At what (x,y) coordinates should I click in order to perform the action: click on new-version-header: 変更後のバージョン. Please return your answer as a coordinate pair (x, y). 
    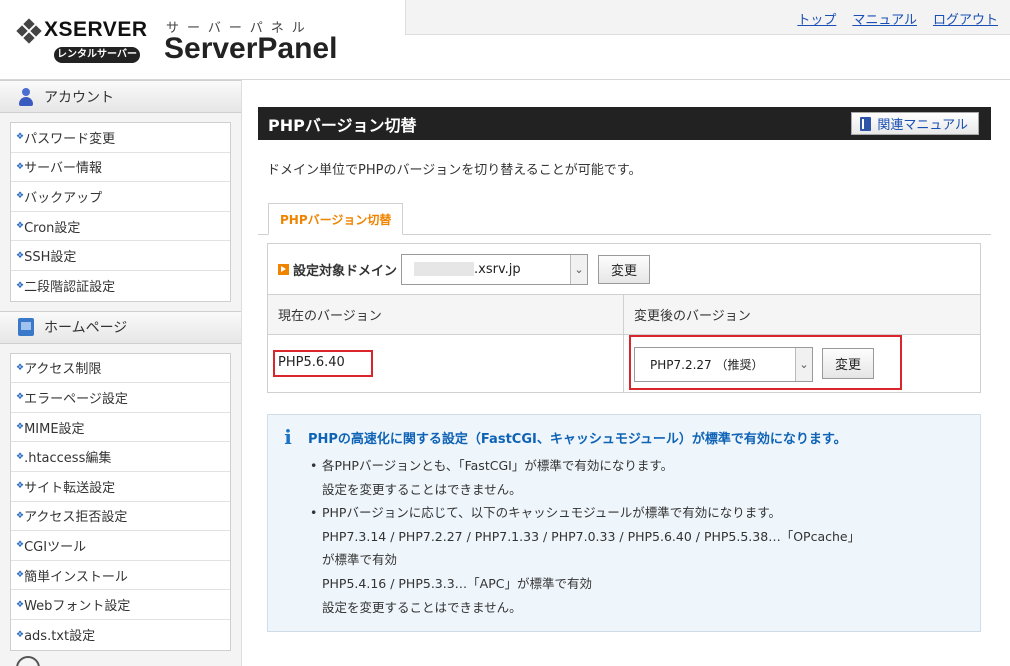
    Looking at the image, I should click on (692, 316).